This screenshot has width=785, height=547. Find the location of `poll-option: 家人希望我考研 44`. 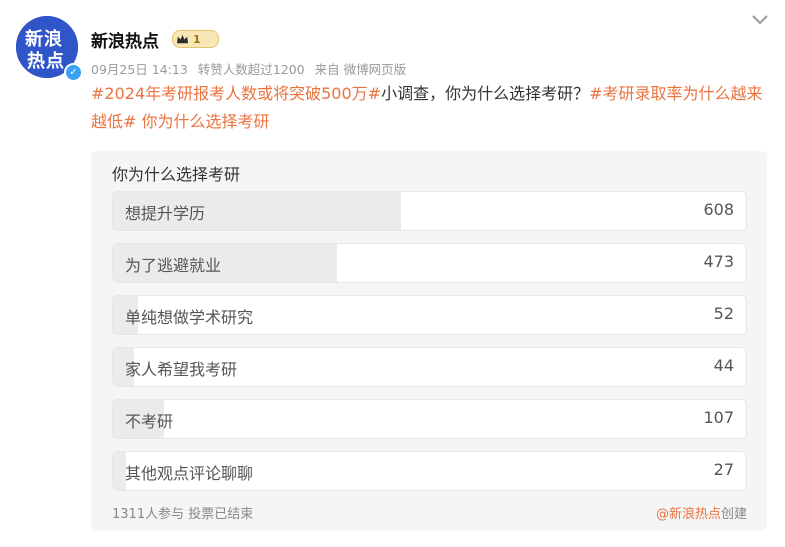

poll-option: 家人希望我考研 44 is located at coordinates (429, 367).